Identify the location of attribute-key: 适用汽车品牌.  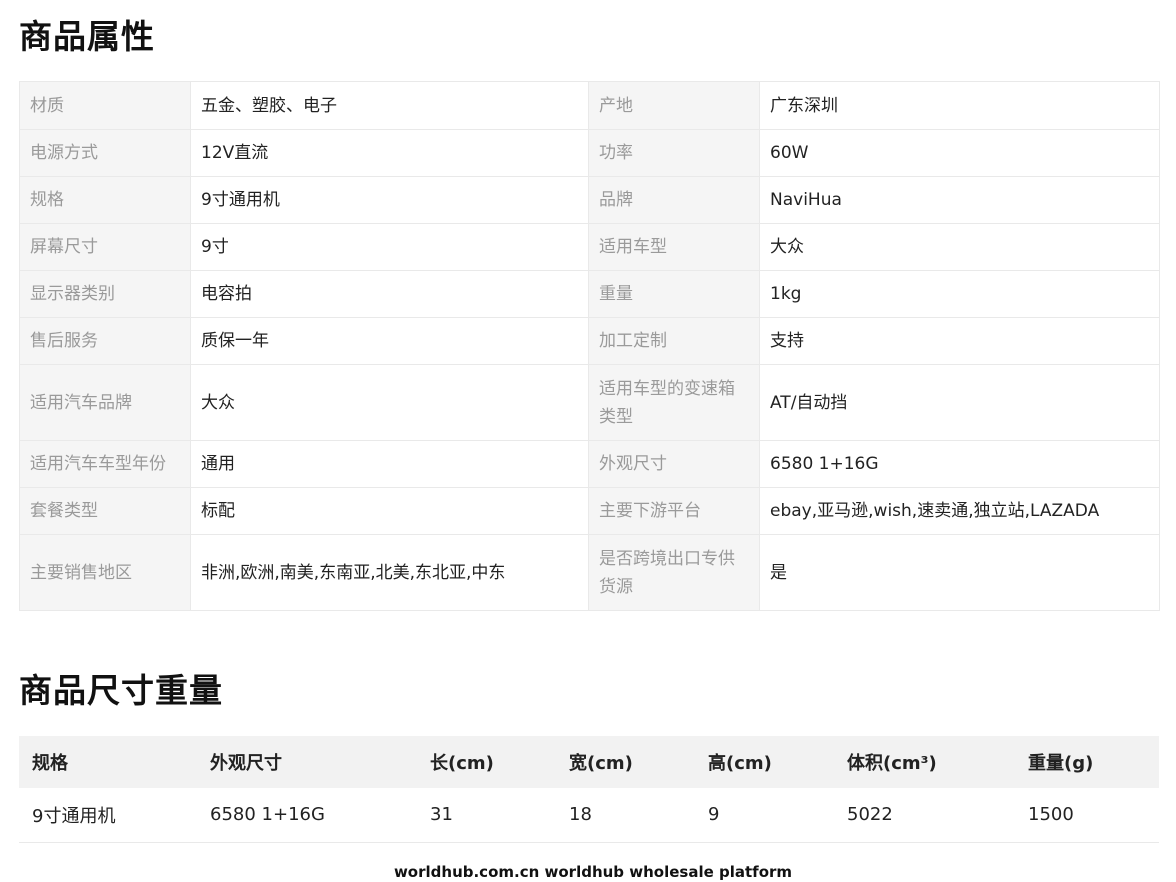
(105, 402).